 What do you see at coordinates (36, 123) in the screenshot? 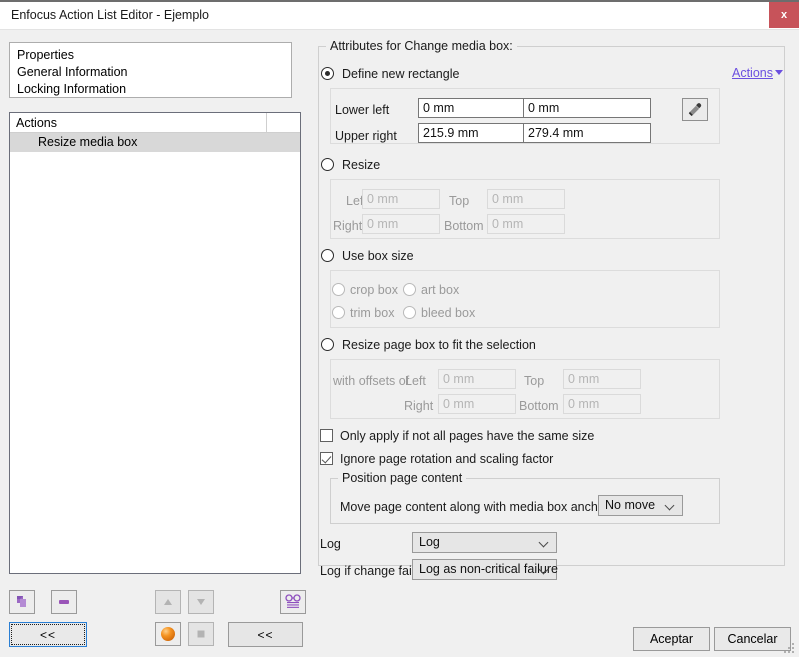
I see `actions-column-header: Actions` at bounding box center [36, 123].